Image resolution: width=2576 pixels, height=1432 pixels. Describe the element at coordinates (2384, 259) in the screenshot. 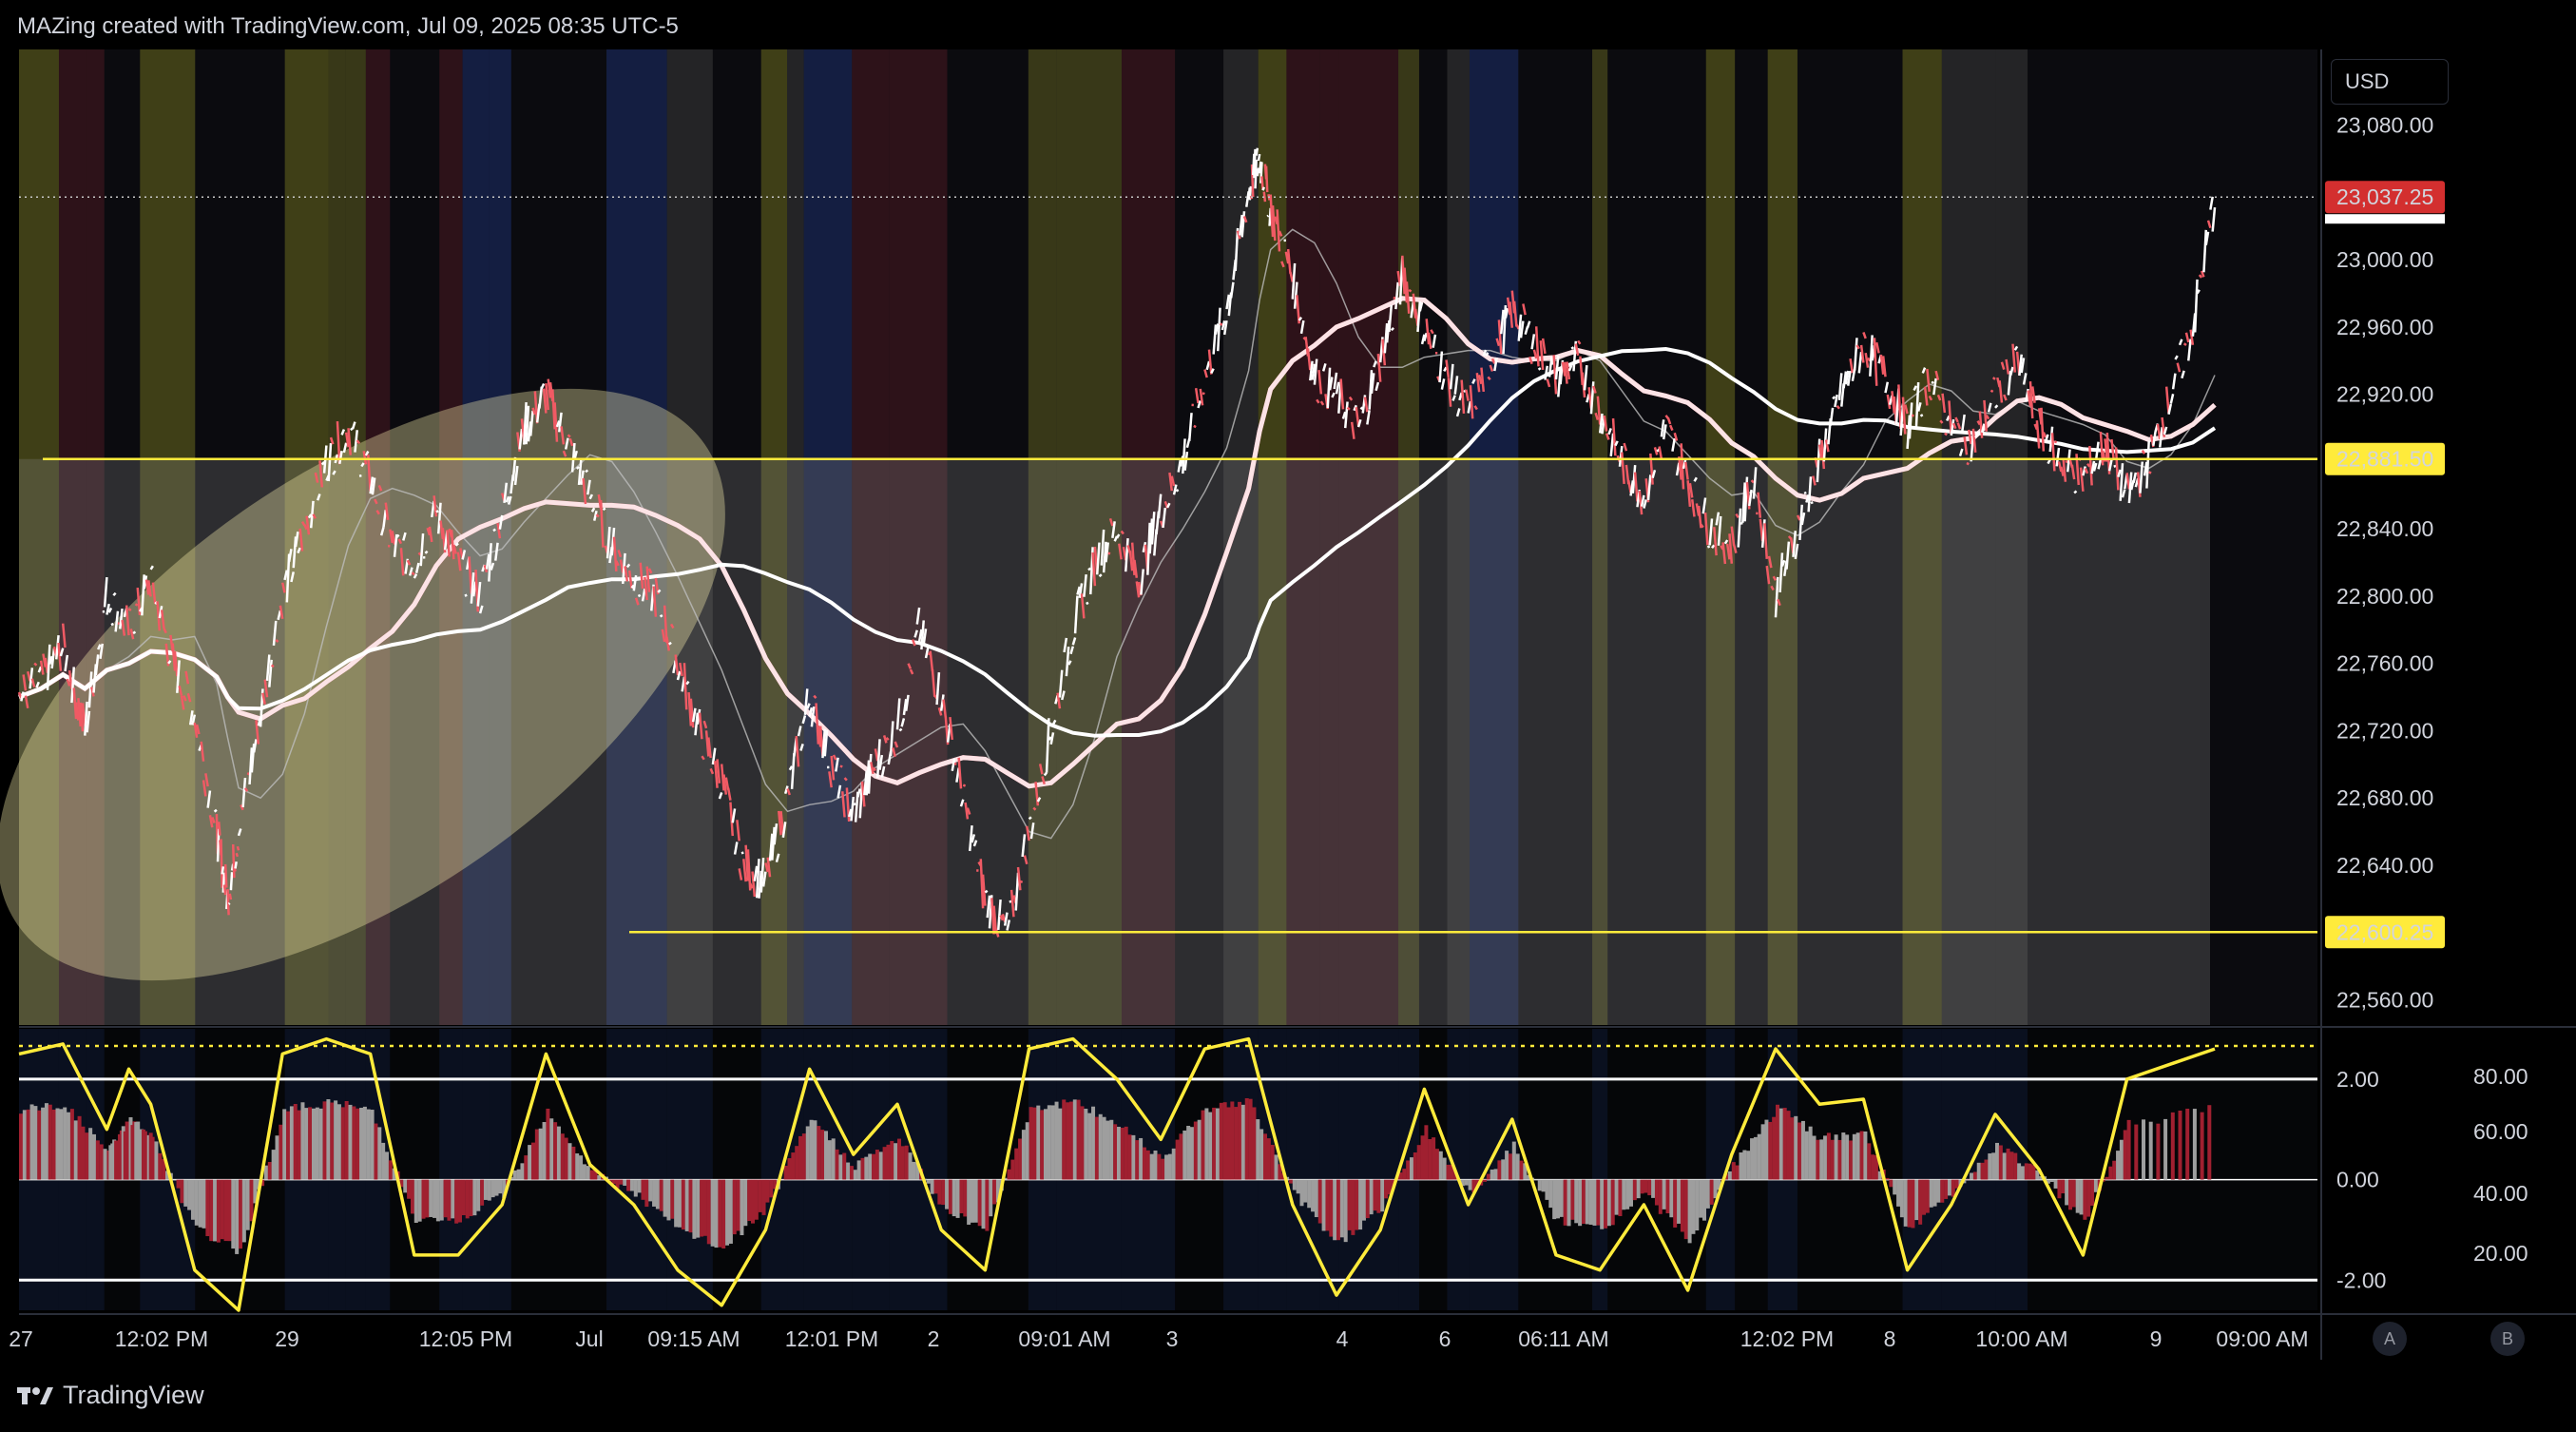

I see `price-tick-label: 23,000.00` at that location.